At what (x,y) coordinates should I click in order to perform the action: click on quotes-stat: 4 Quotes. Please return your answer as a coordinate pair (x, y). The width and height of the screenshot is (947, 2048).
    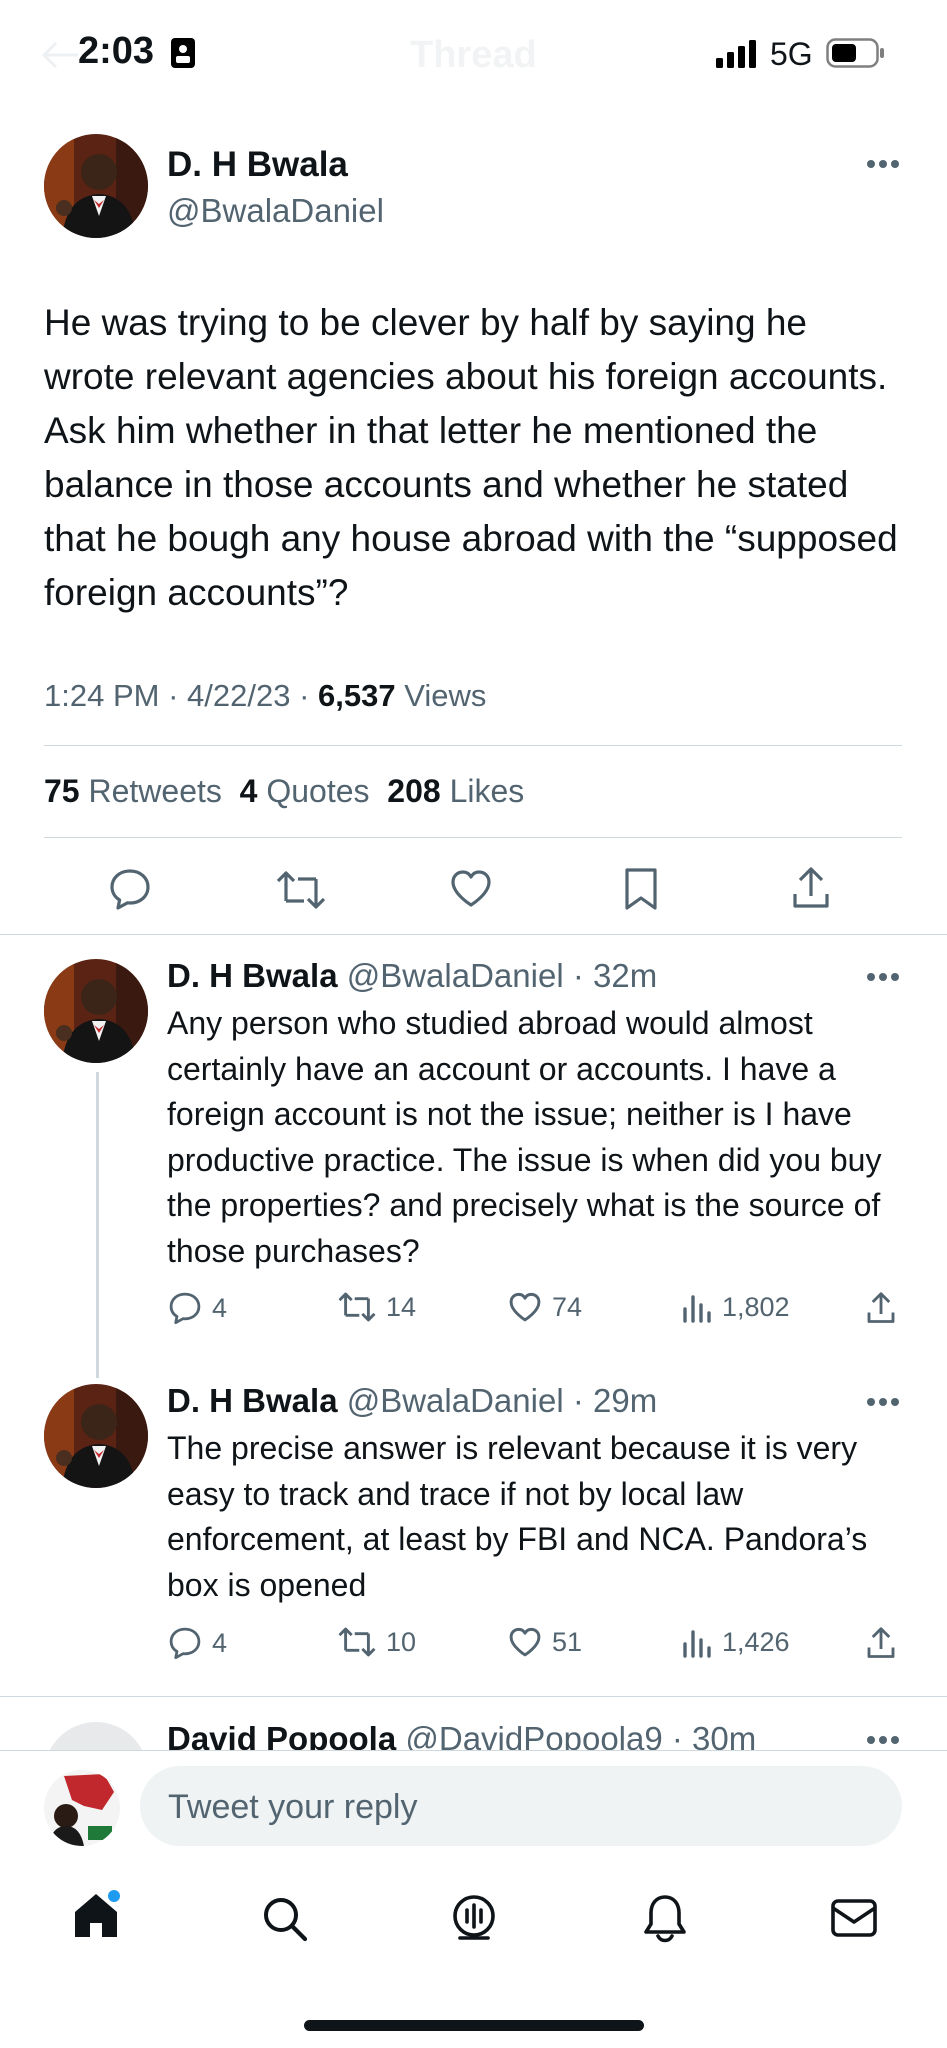
    Looking at the image, I should click on (305, 791).